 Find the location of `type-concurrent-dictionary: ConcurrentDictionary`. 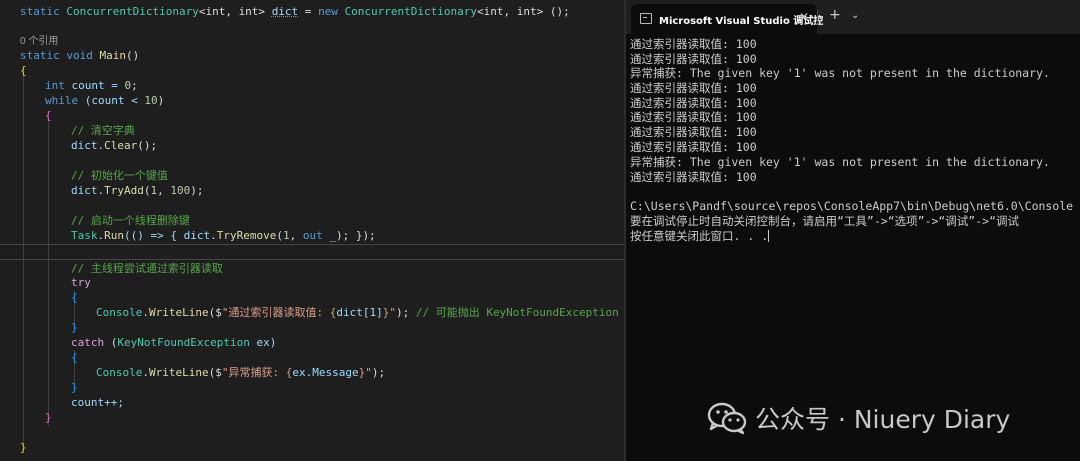

type-concurrent-dictionary: ConcurrentDictionary is located at coordinates (411, 11).